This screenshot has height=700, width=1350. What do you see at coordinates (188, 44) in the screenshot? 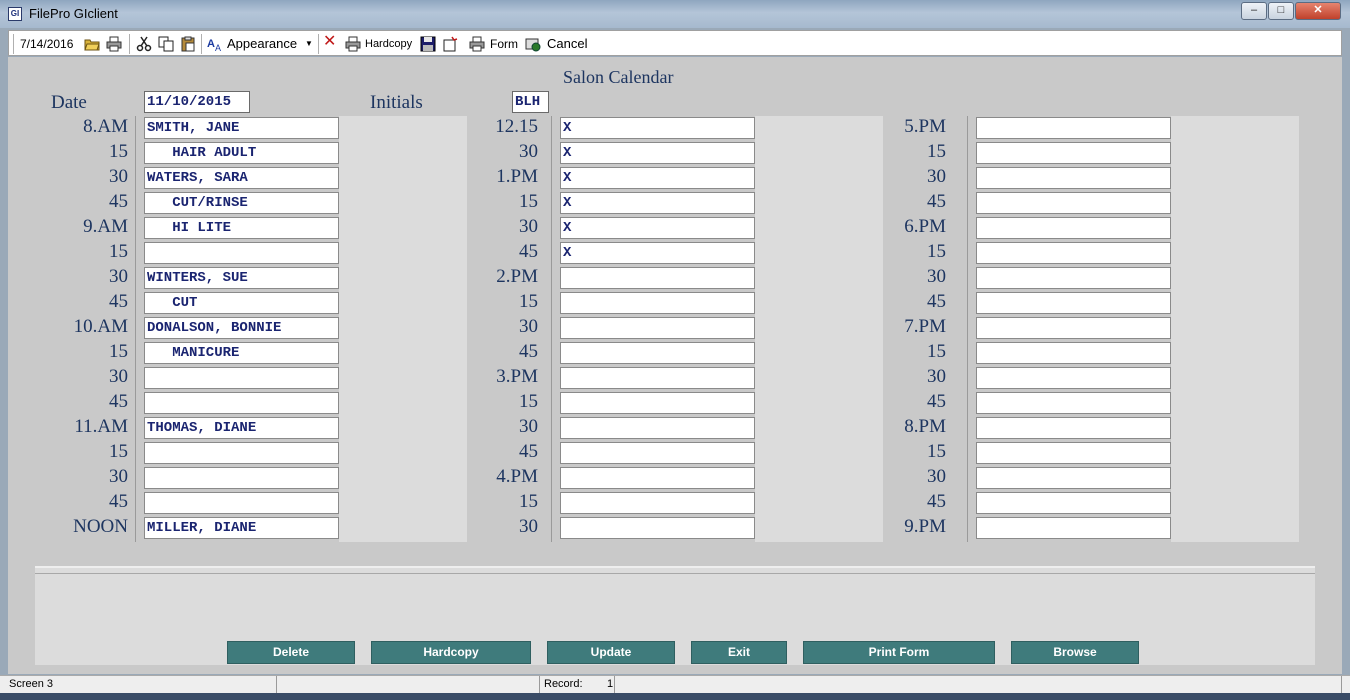
I see `paste-icon` at bounding box center [188, 44].